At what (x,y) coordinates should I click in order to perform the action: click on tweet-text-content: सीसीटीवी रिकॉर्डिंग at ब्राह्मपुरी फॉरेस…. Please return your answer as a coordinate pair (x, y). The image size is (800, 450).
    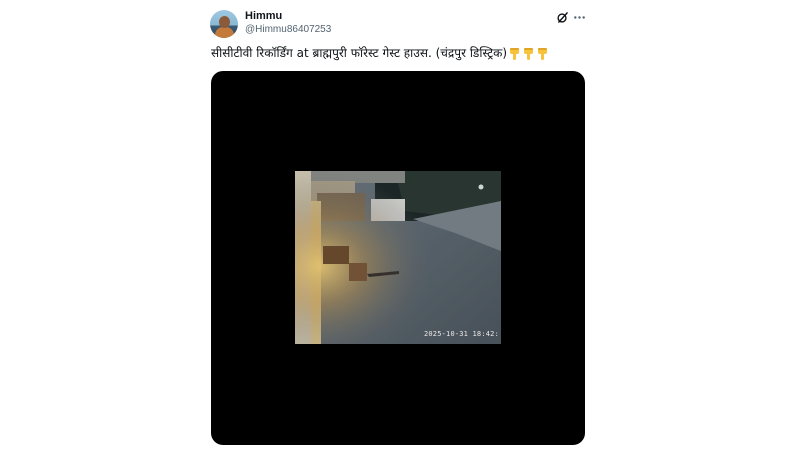
    Looking at the image, I should click on (359, 53).